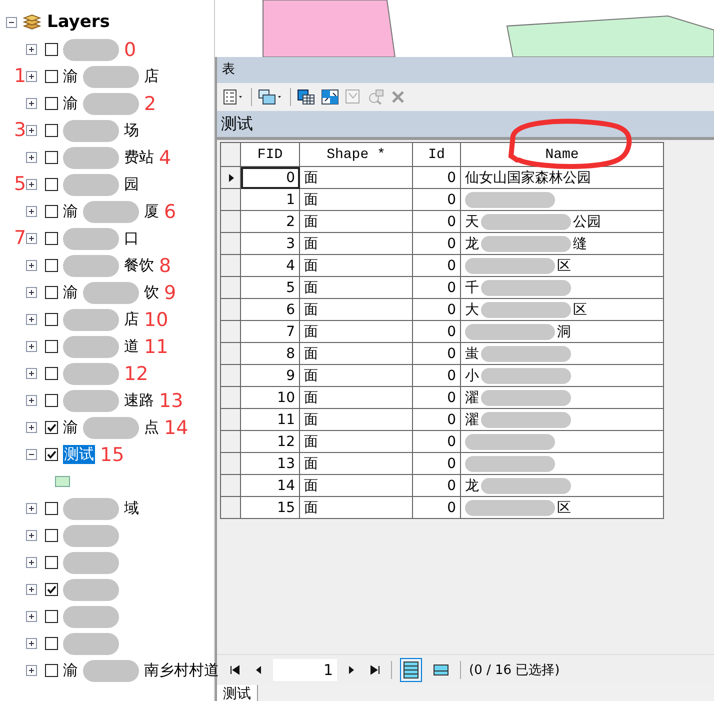 This screenshot has width=714, height=701. What do you see at coordinates (20, 238) in the screenshot?
I see `annotation-number: 7` at bounding box center [20, 238].